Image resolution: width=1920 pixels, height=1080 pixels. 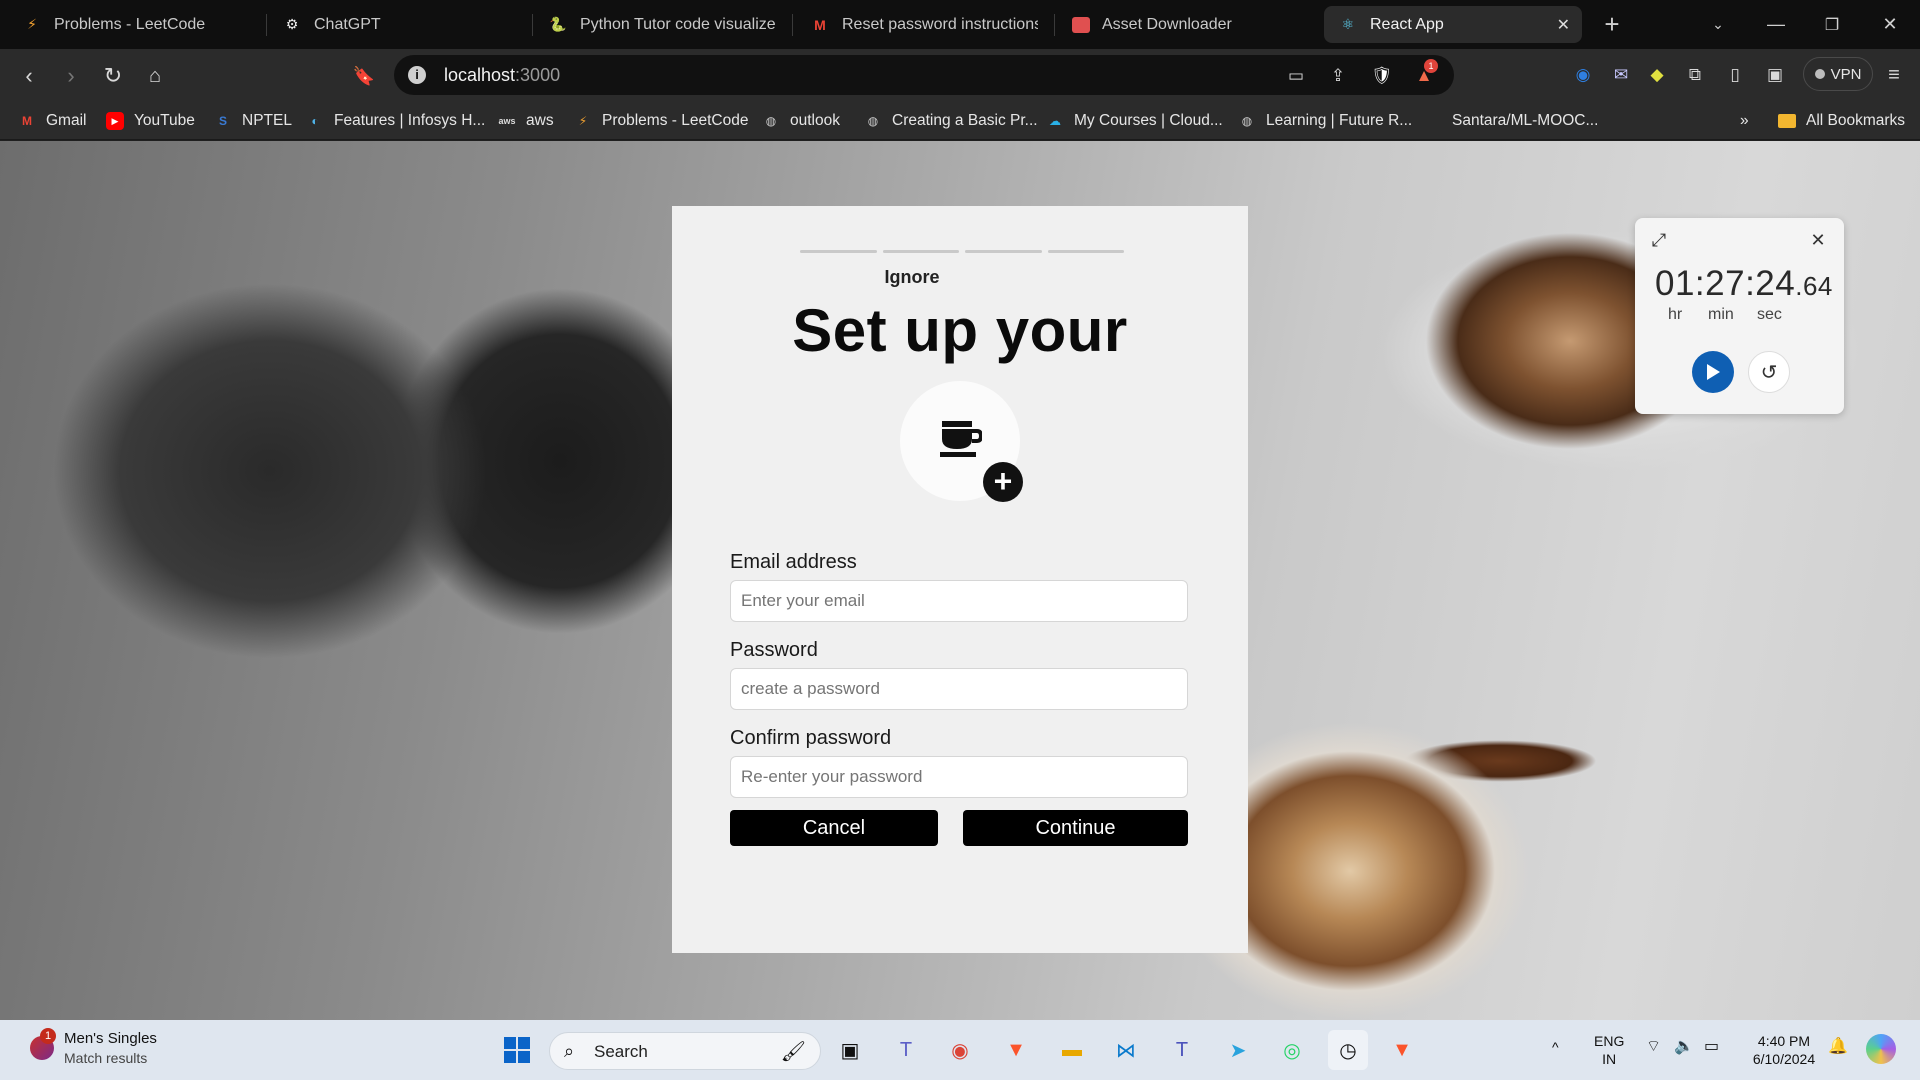 What do you see at coordinates (136, 24) in the screenshot?
I see `tab-leetcode: ⚡ Problems - LeetCode` at bounding box center [136, 24].